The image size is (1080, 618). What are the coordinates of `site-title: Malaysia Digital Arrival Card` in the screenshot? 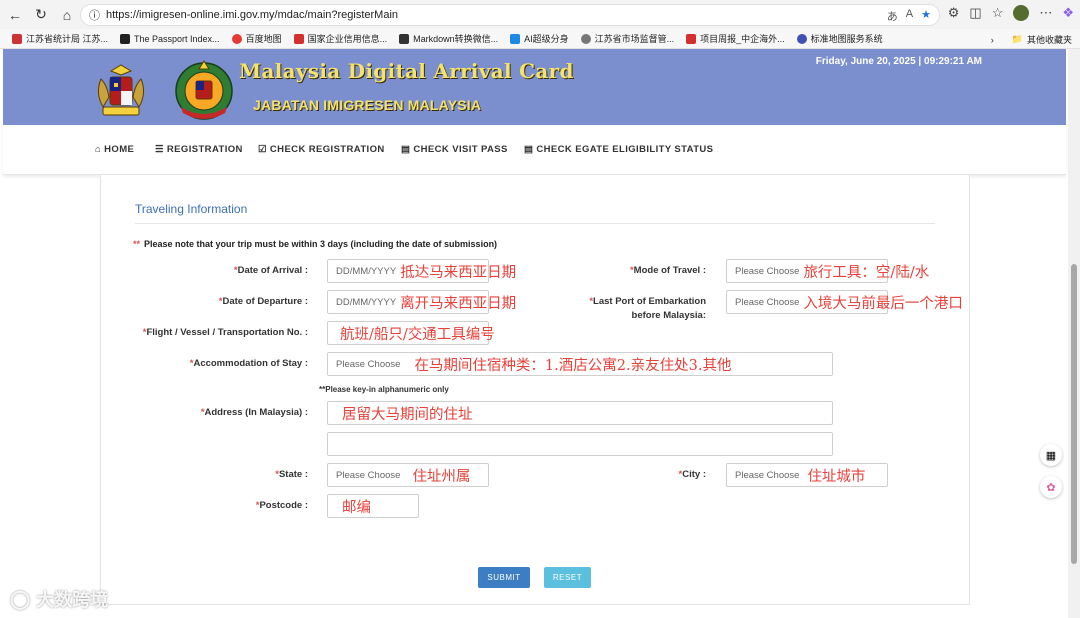 It's located at (406, 71).